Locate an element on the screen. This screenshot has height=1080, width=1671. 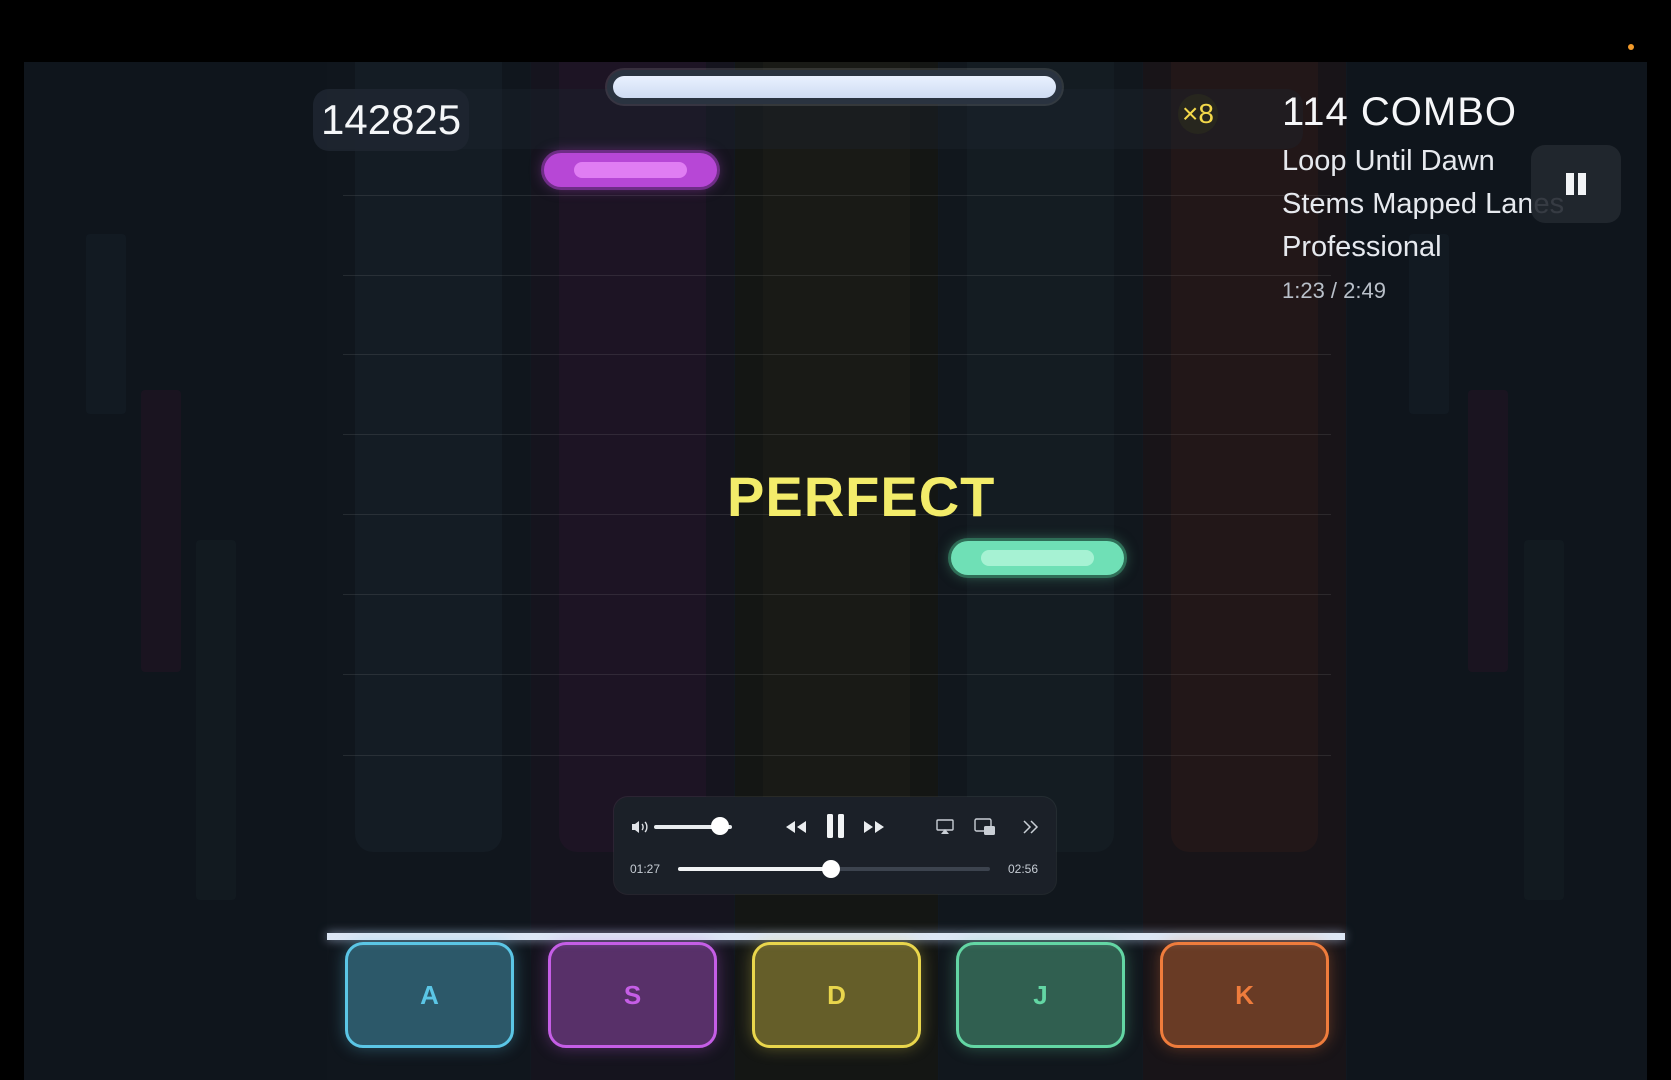
chart-mode: Stems Mapped Lanes is located at coordinates (1423, 204).